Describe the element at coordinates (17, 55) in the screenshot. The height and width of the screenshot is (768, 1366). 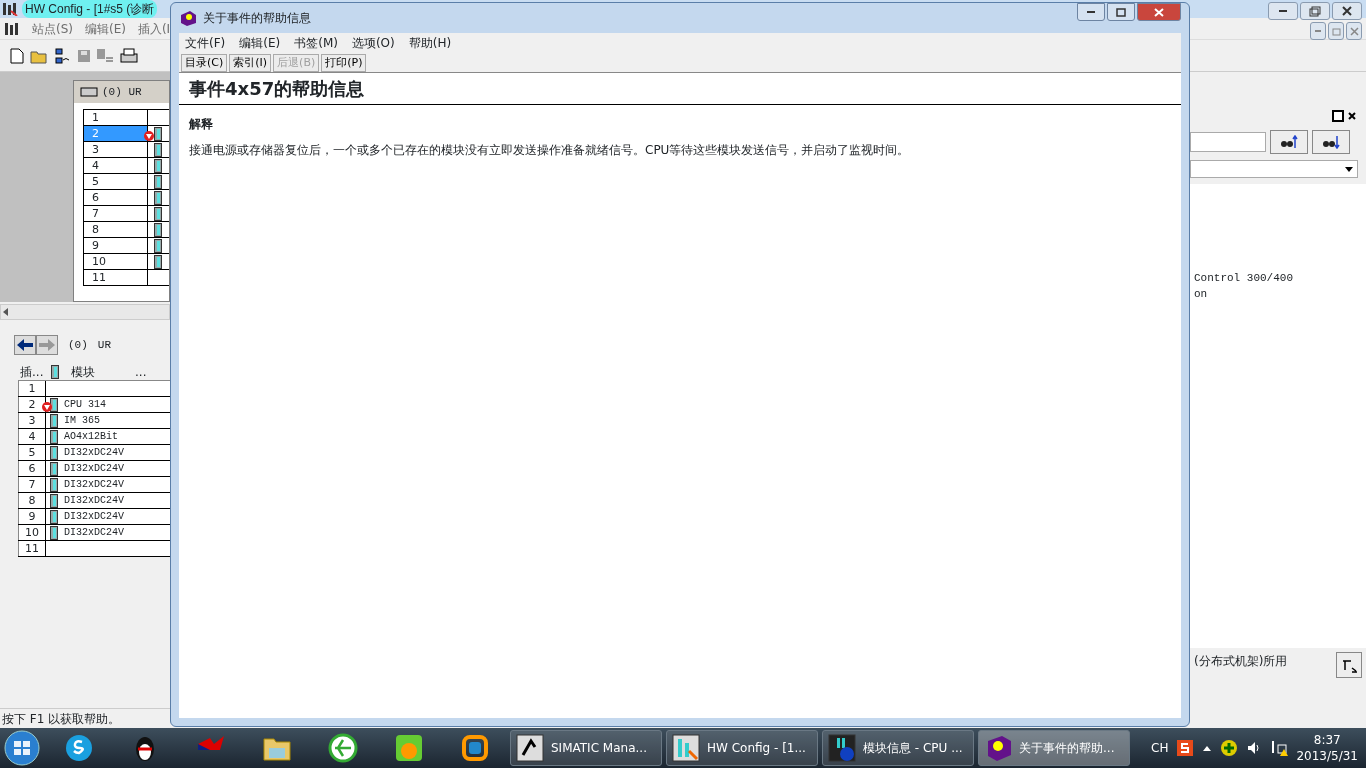
I see `new-document-icon` at that location.